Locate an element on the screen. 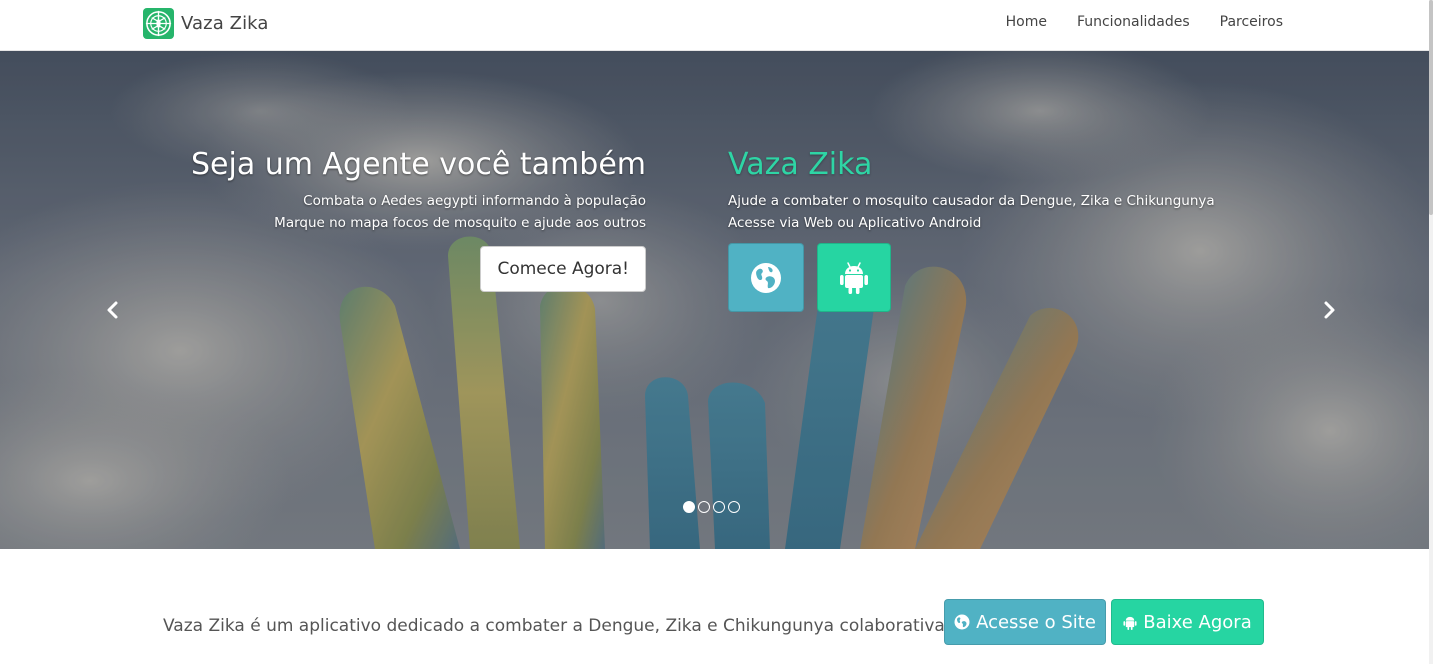 This screenshot has width=1433, height=664. download-now-label: Baixe Agora is located at coordinates (1197, 622).